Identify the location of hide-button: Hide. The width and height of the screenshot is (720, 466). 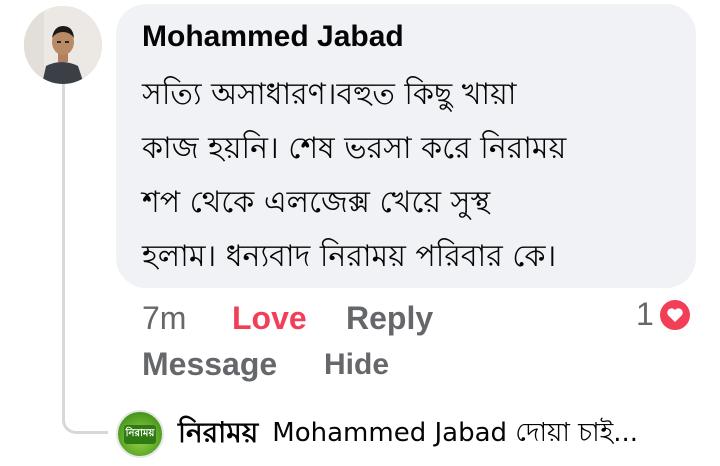
(356, 365).